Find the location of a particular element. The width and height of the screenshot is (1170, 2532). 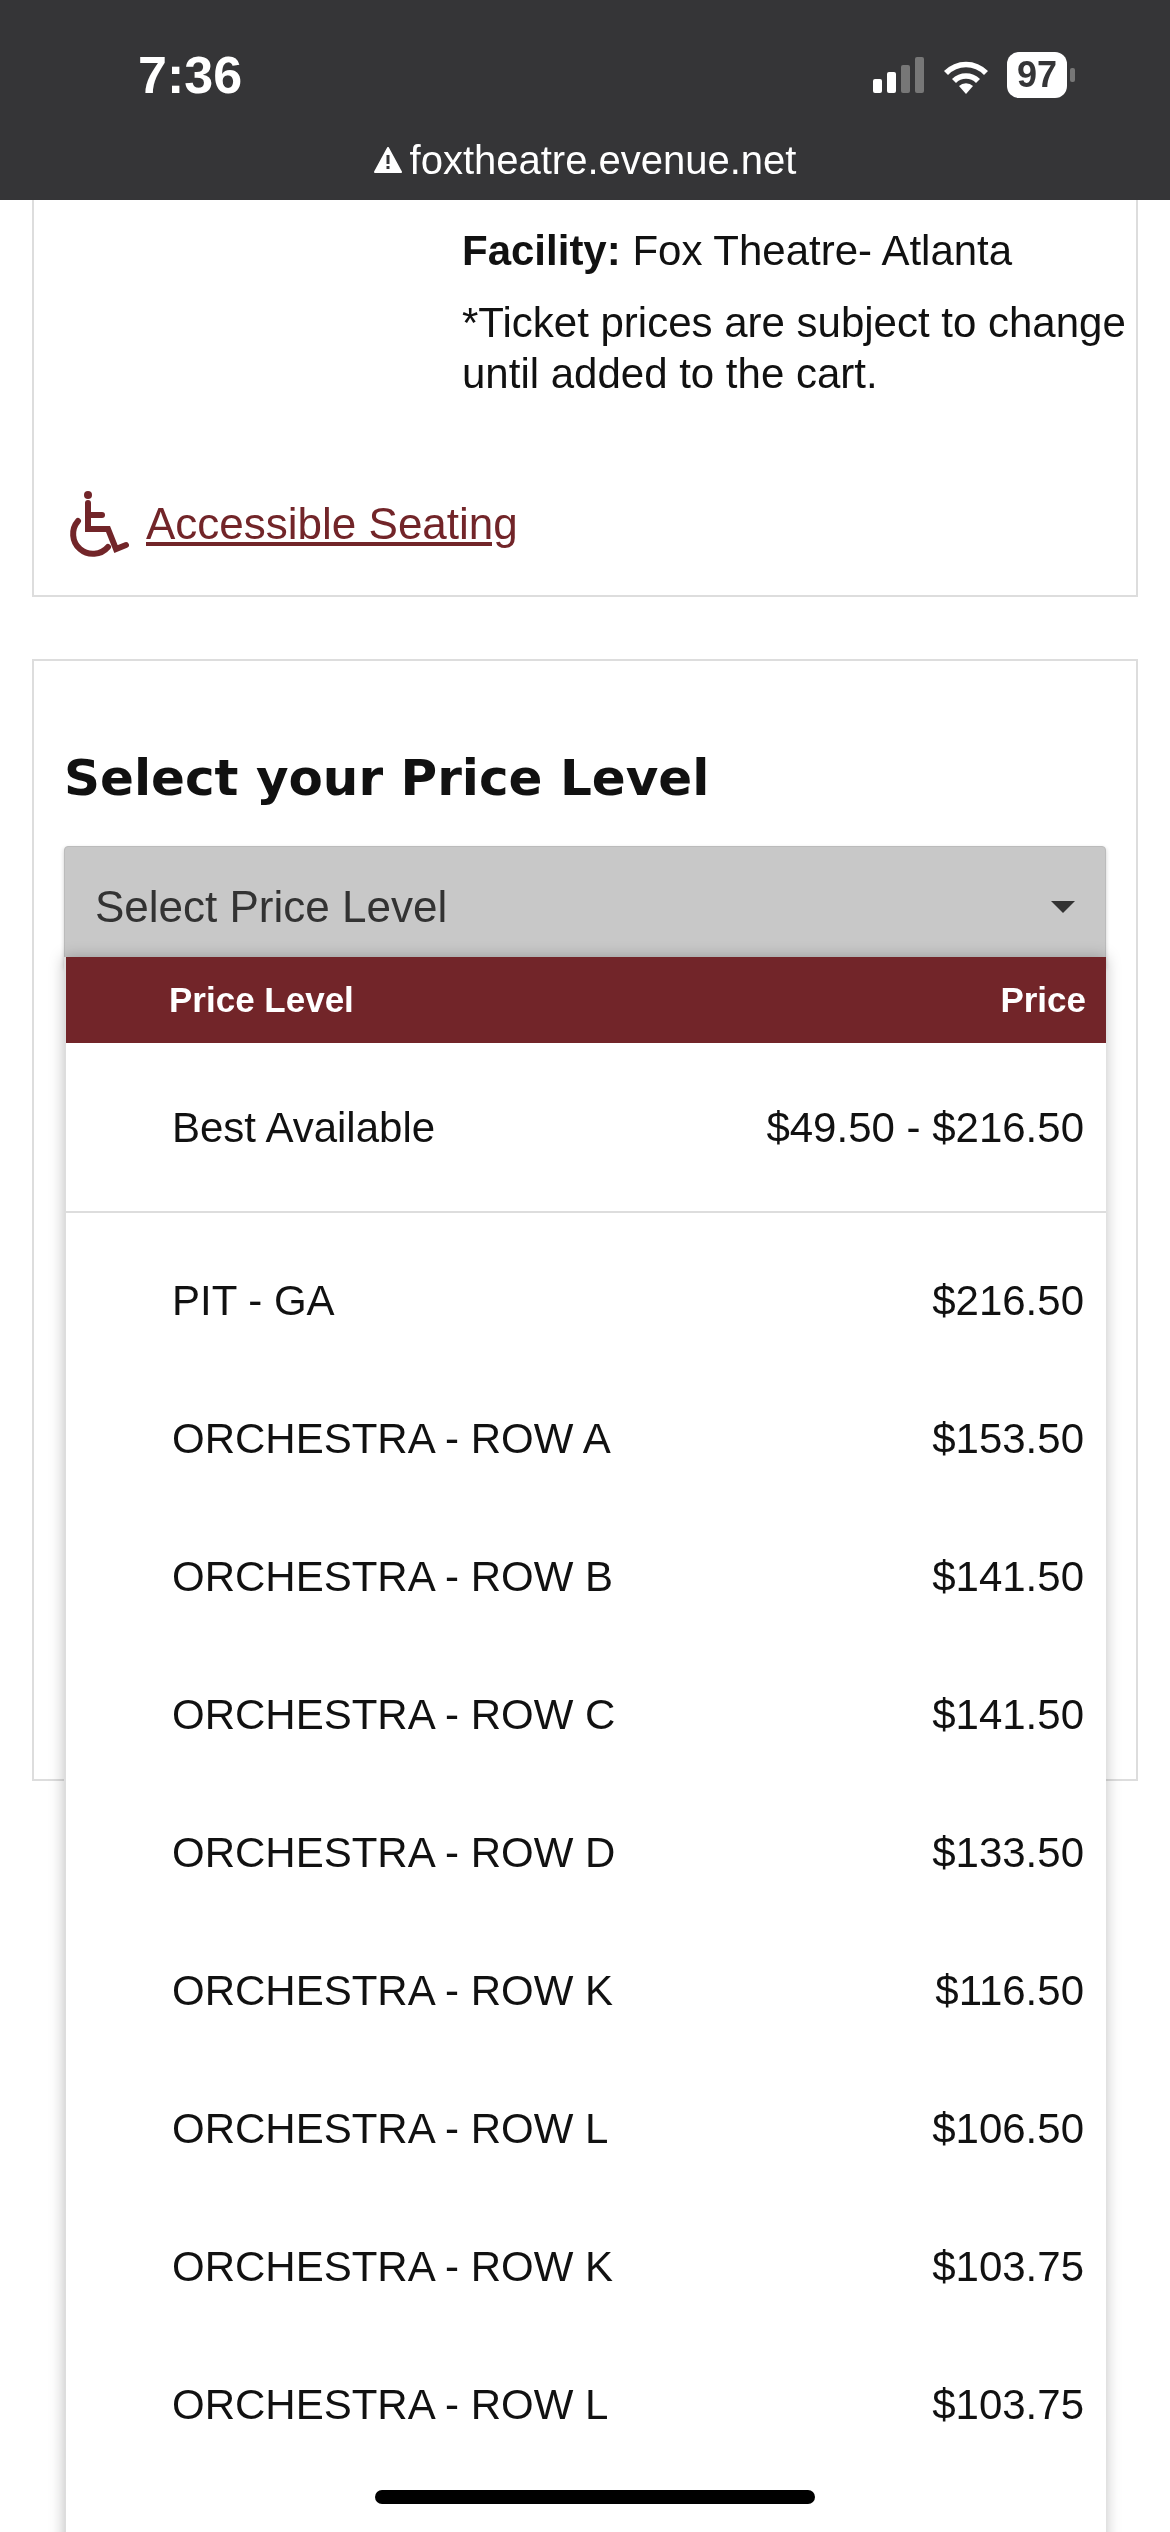

price-option: ORCHESTRA - ROW A $153.50 is located at coordinates (586, 1438).